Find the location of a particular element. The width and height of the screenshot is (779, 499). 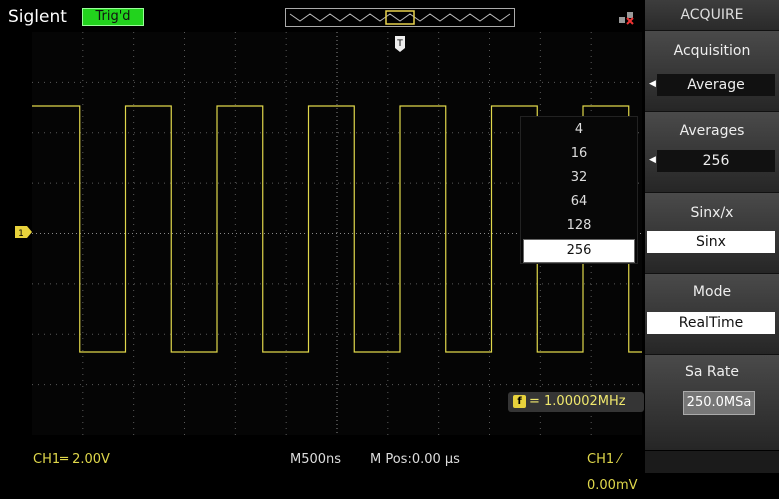

top-bar: Siglent Trig'd is located at coordinates (322, 15).